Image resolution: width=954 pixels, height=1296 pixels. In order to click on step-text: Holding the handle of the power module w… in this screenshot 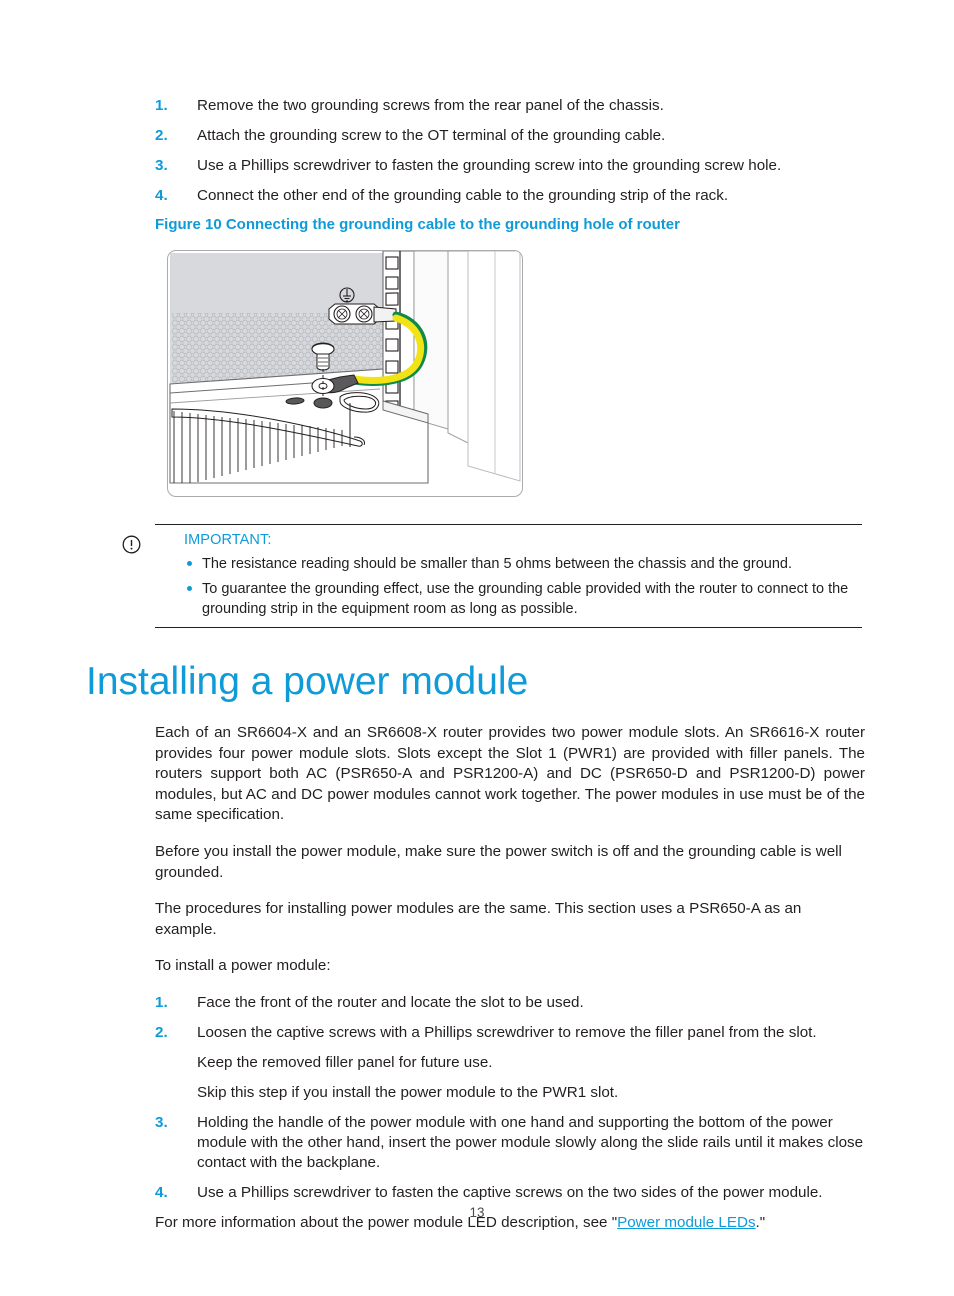, I will do `click(530, 1143)`.